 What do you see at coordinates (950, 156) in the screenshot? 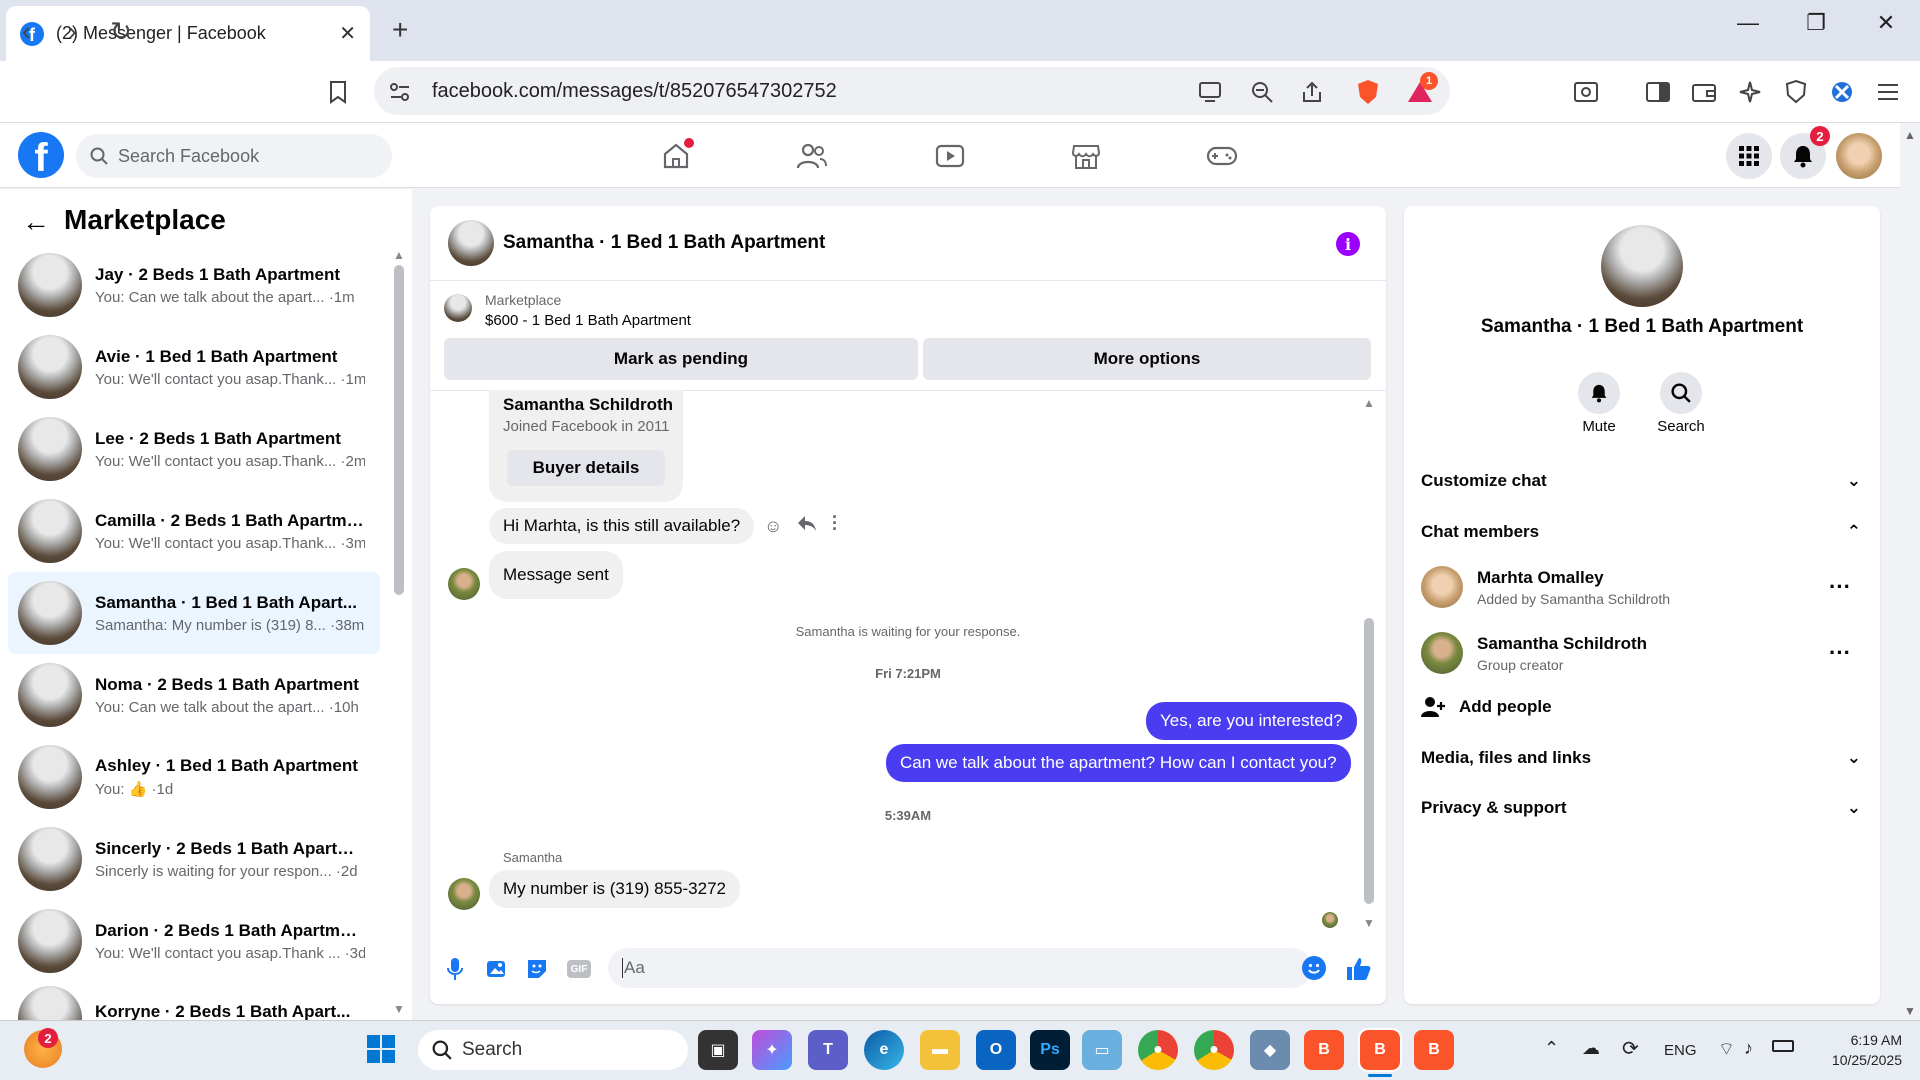
I see `watch-icon` at bounding box center [950, 156].